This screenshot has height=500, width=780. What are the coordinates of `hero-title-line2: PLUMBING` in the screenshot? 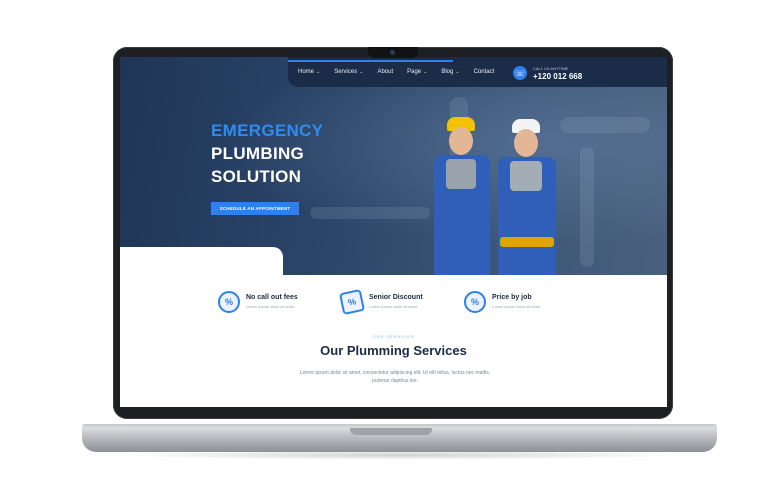 It's located at (258, 153).